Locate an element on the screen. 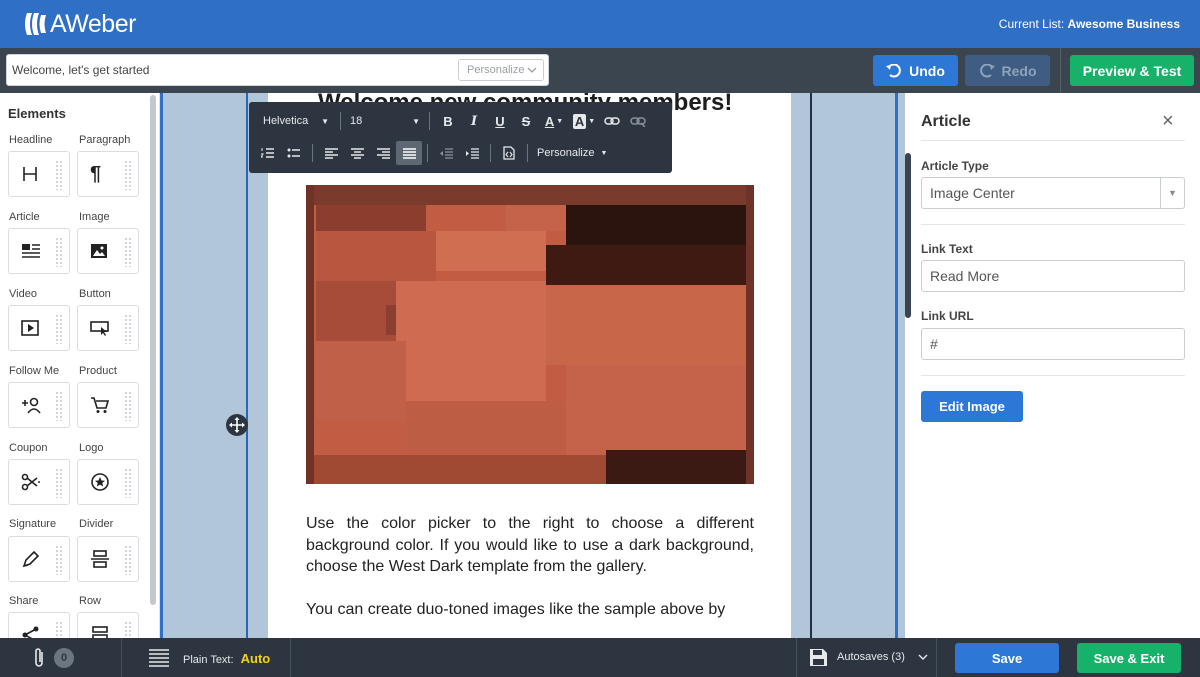  align-justify-icon is located at coordinates (409, 153).